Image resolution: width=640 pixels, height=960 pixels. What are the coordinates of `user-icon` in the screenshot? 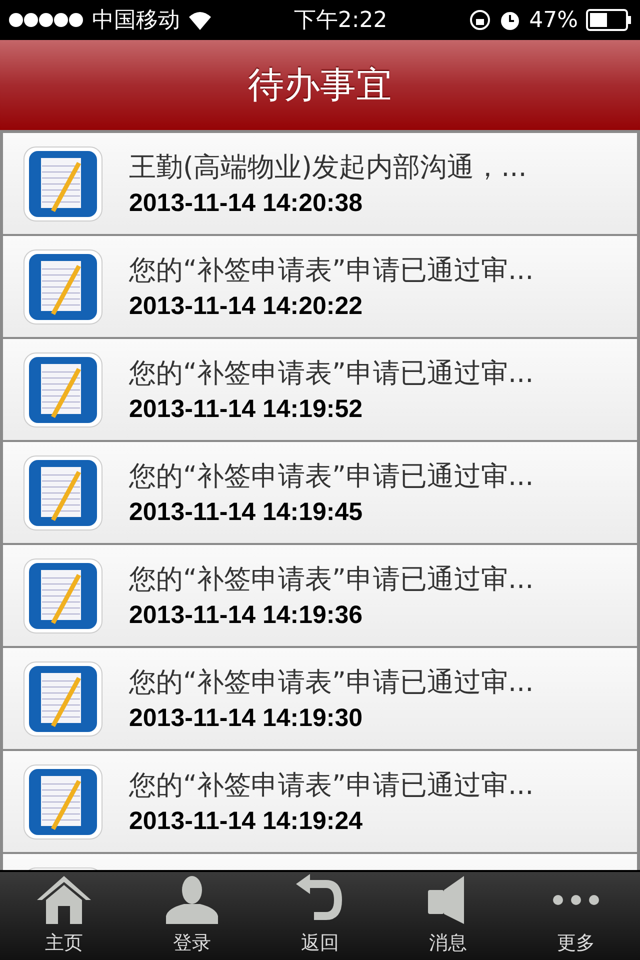 It's located at (192, 900).